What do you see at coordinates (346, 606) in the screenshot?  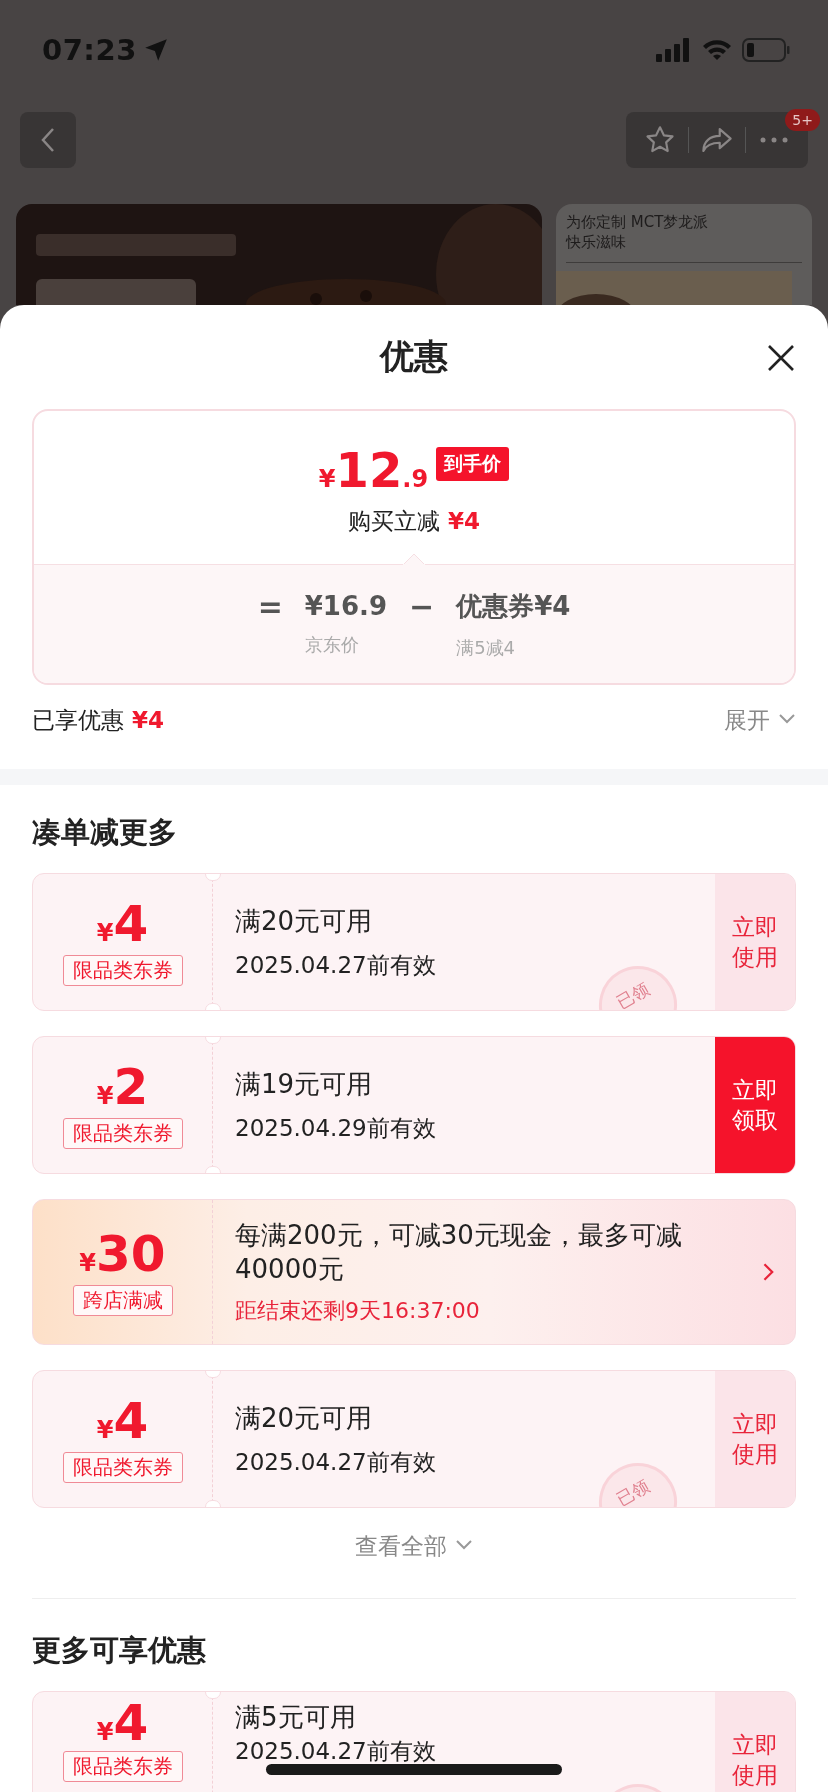 I see `price-value: ¥16.9` at bounding box center [346, 606].